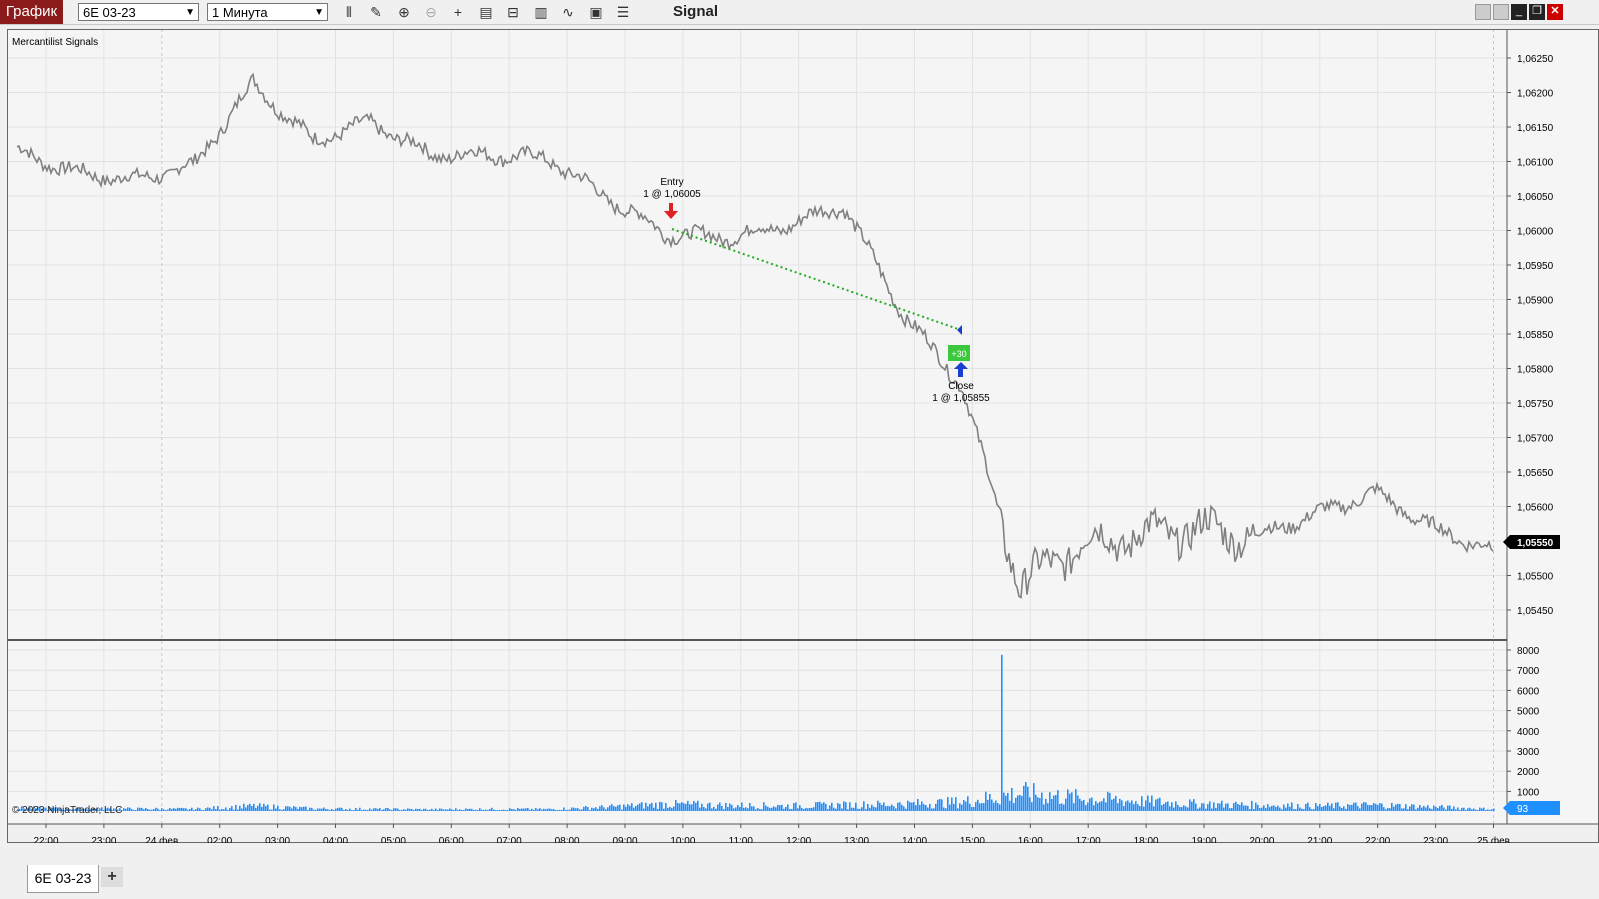  I want to click on add-tab-button: +, so click(112, 877).